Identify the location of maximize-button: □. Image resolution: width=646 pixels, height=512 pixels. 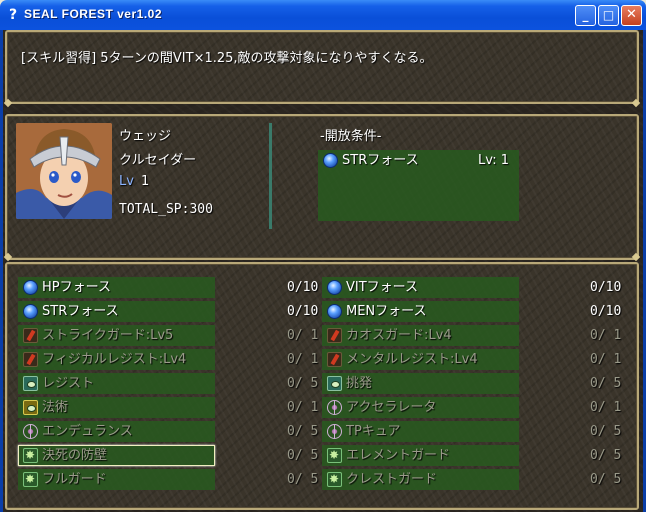
(608, 15).